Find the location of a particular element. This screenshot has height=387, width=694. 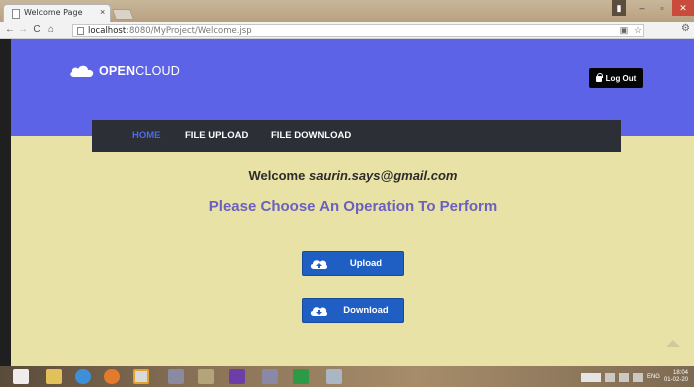

forward-arrow-icon: → is located at coordinates (23, 29).